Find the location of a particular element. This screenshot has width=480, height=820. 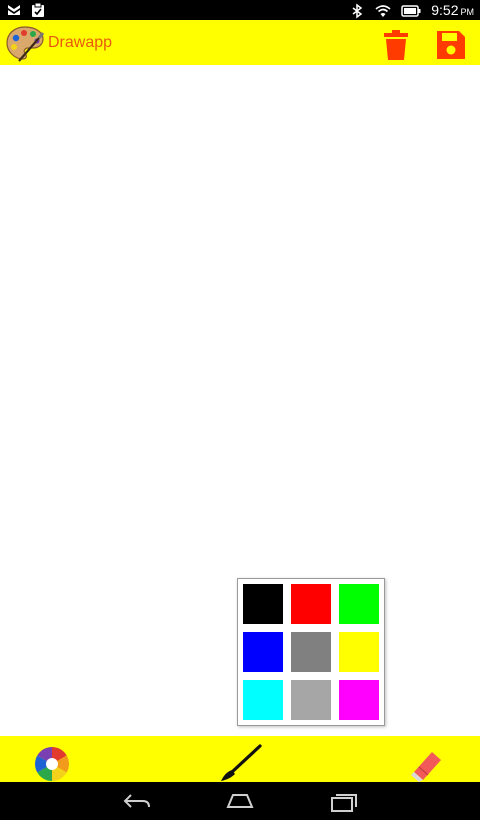

color-palette is located at coordinates (311, 652).